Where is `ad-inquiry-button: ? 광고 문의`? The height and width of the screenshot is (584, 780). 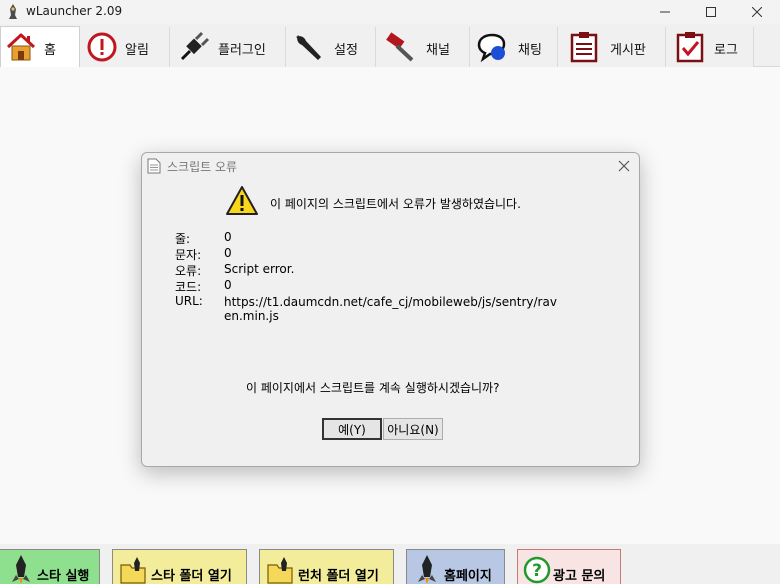 ad-inquiry-button: ? 광고 문의 is located at coordinates (569, 566).